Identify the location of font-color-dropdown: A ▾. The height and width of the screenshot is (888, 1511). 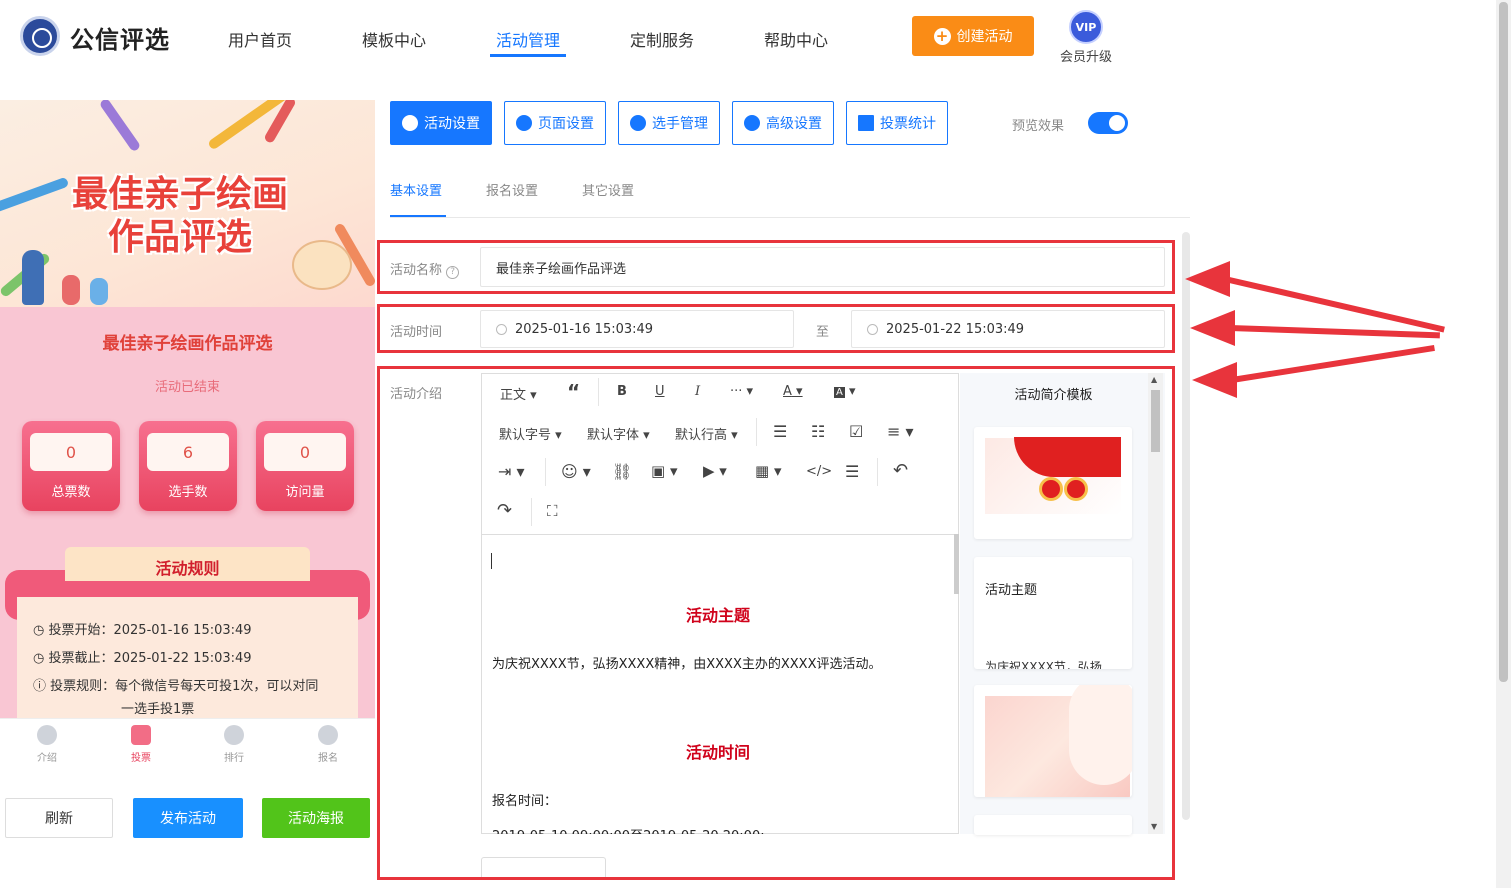
(793, 391).